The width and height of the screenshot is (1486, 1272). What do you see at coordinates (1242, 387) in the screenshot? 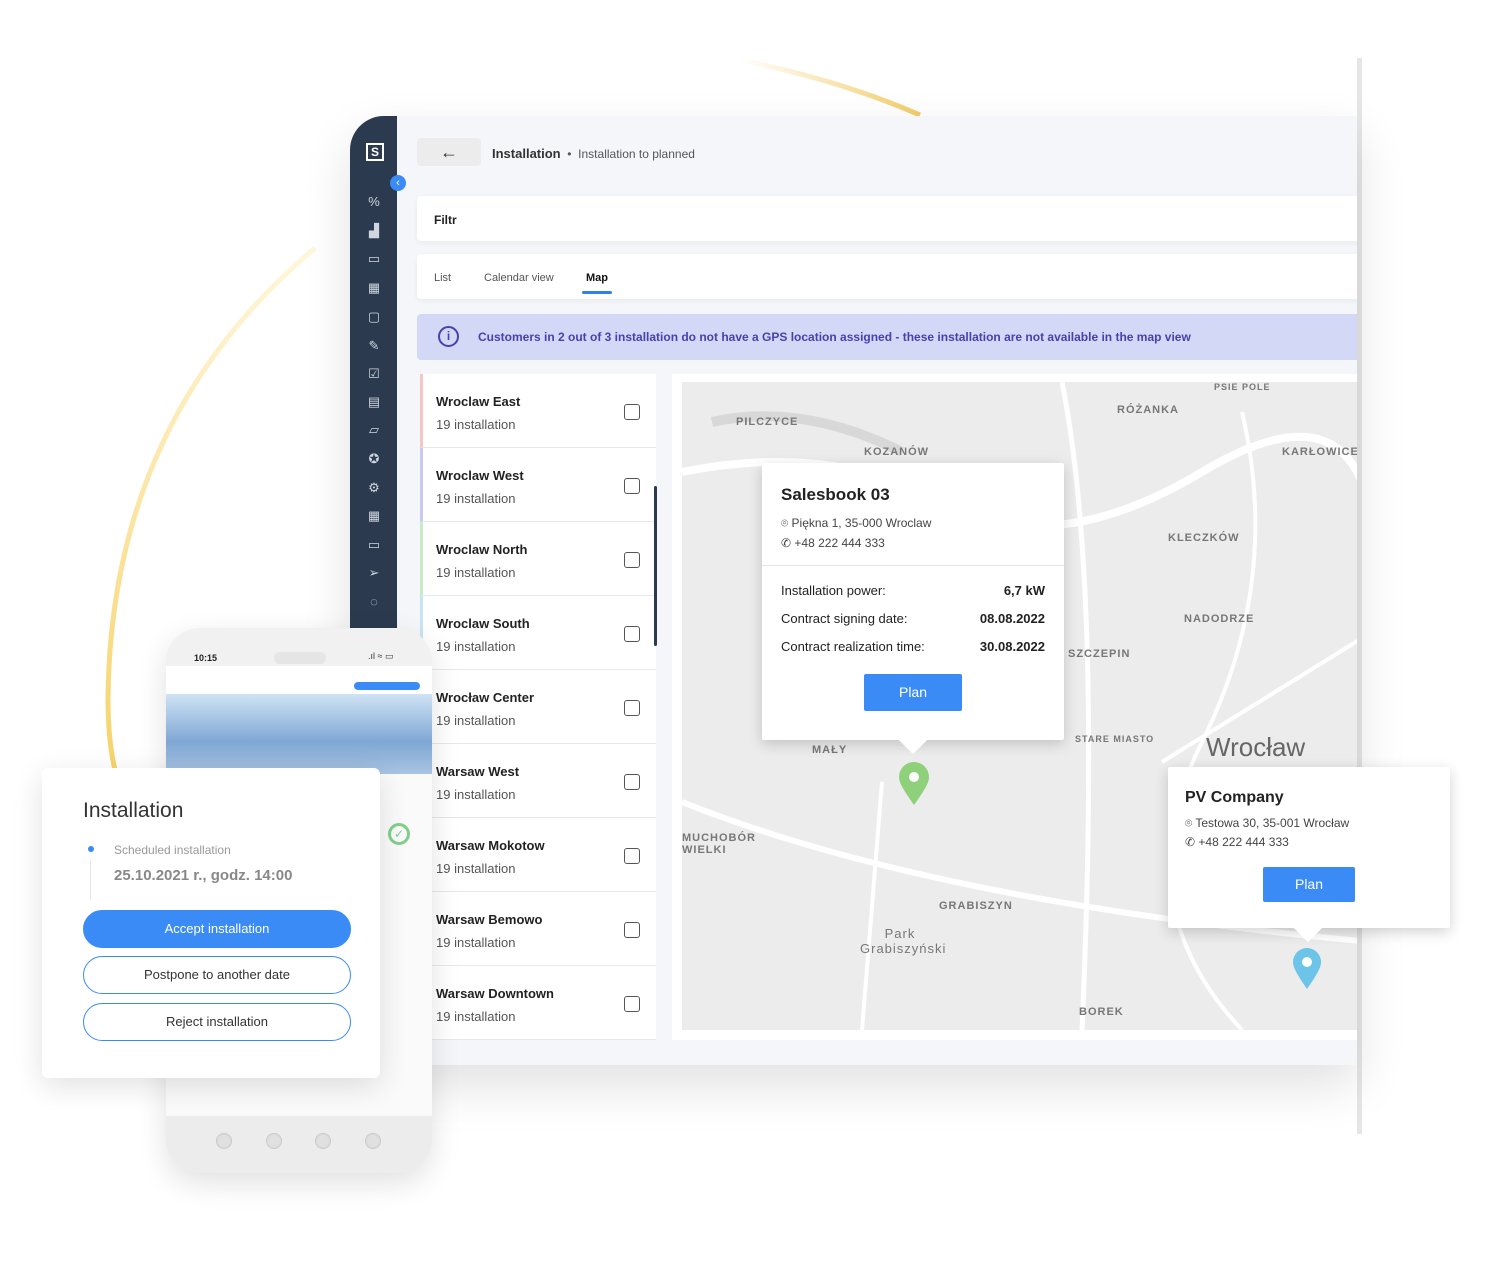
I see `map-label: PSIE POLE` at bounding box center [1242, 387].